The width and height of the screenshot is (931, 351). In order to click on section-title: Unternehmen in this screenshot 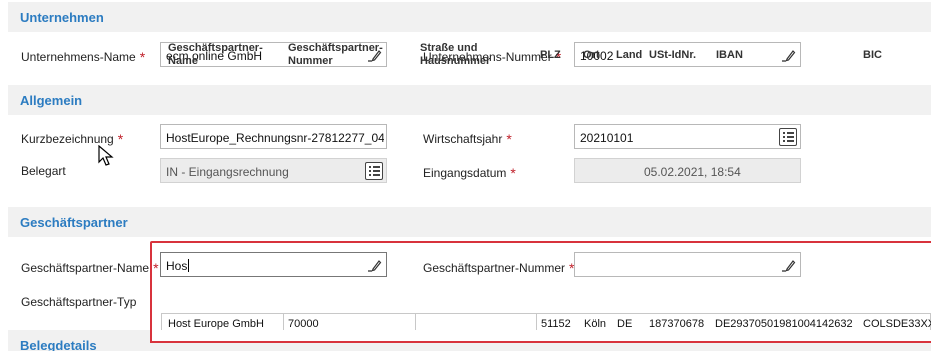, I will do `click(62, 17)`.